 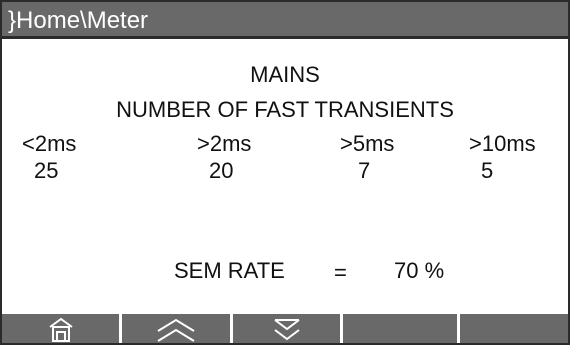 I want to click on count-lt-2ms: 25, so click(x=46, y=170).